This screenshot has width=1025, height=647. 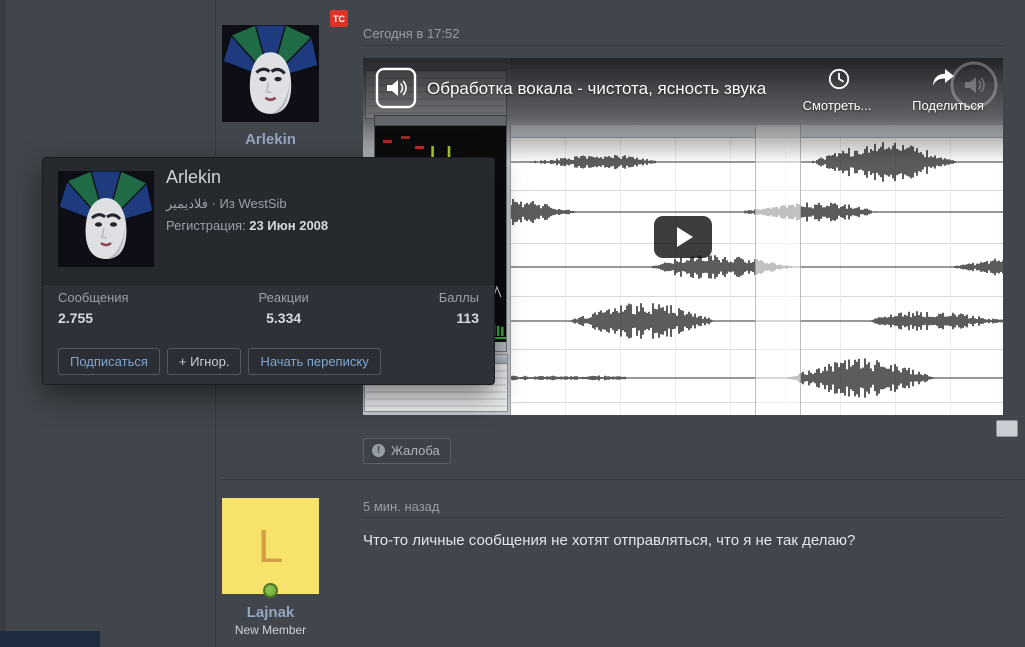 I want to click on username-lajnak: Lajnak, so click(x=270, y=612).